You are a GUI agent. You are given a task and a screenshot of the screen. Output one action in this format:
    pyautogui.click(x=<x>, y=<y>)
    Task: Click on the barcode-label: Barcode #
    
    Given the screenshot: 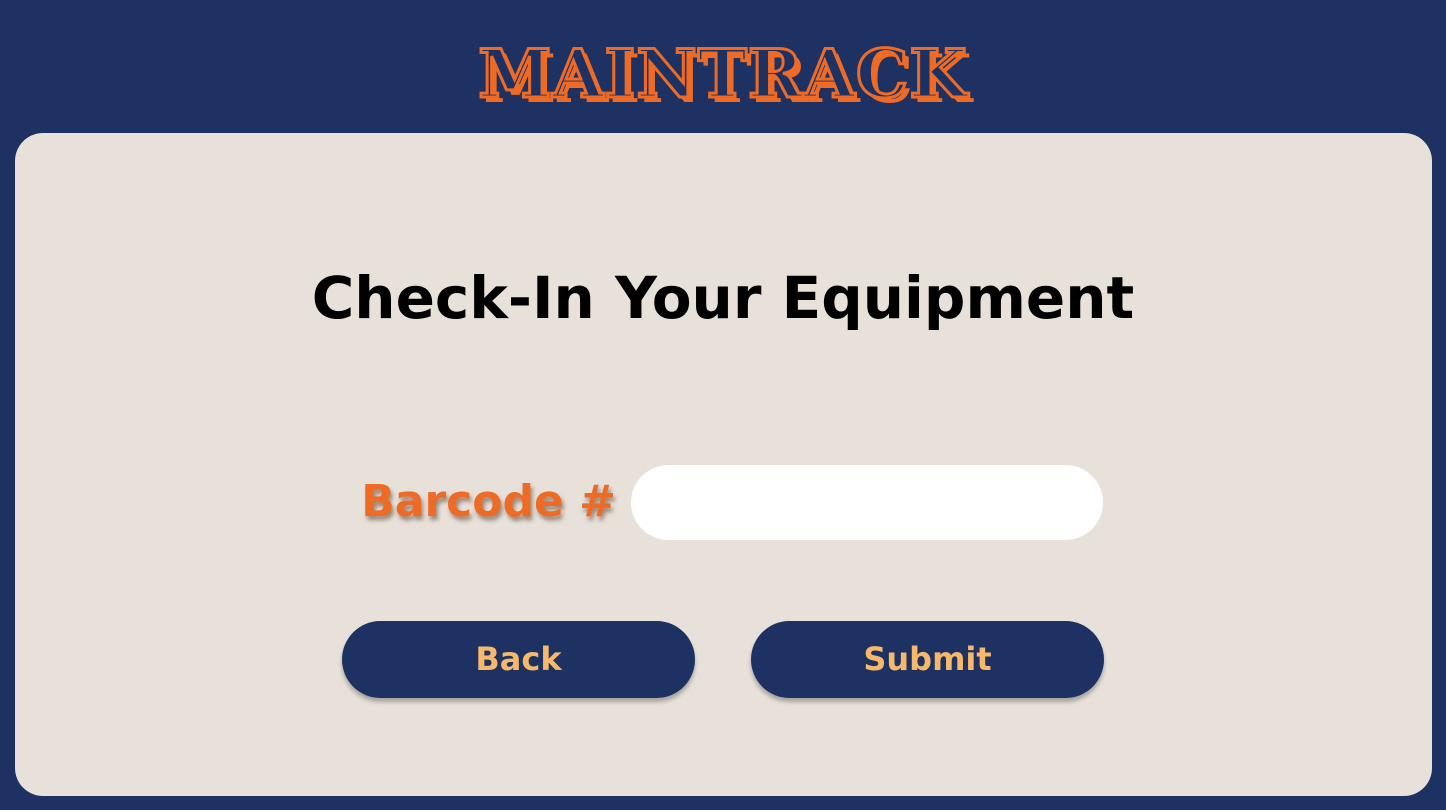 What is the action you would take?
    pyautogui.click(x=488, y=501)
    